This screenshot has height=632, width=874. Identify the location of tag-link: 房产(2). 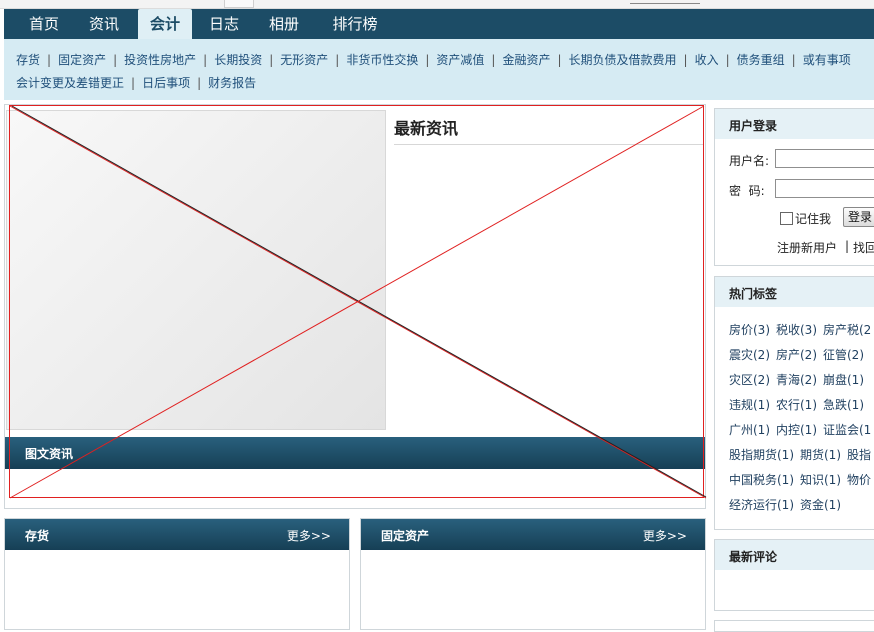
(796, 355).